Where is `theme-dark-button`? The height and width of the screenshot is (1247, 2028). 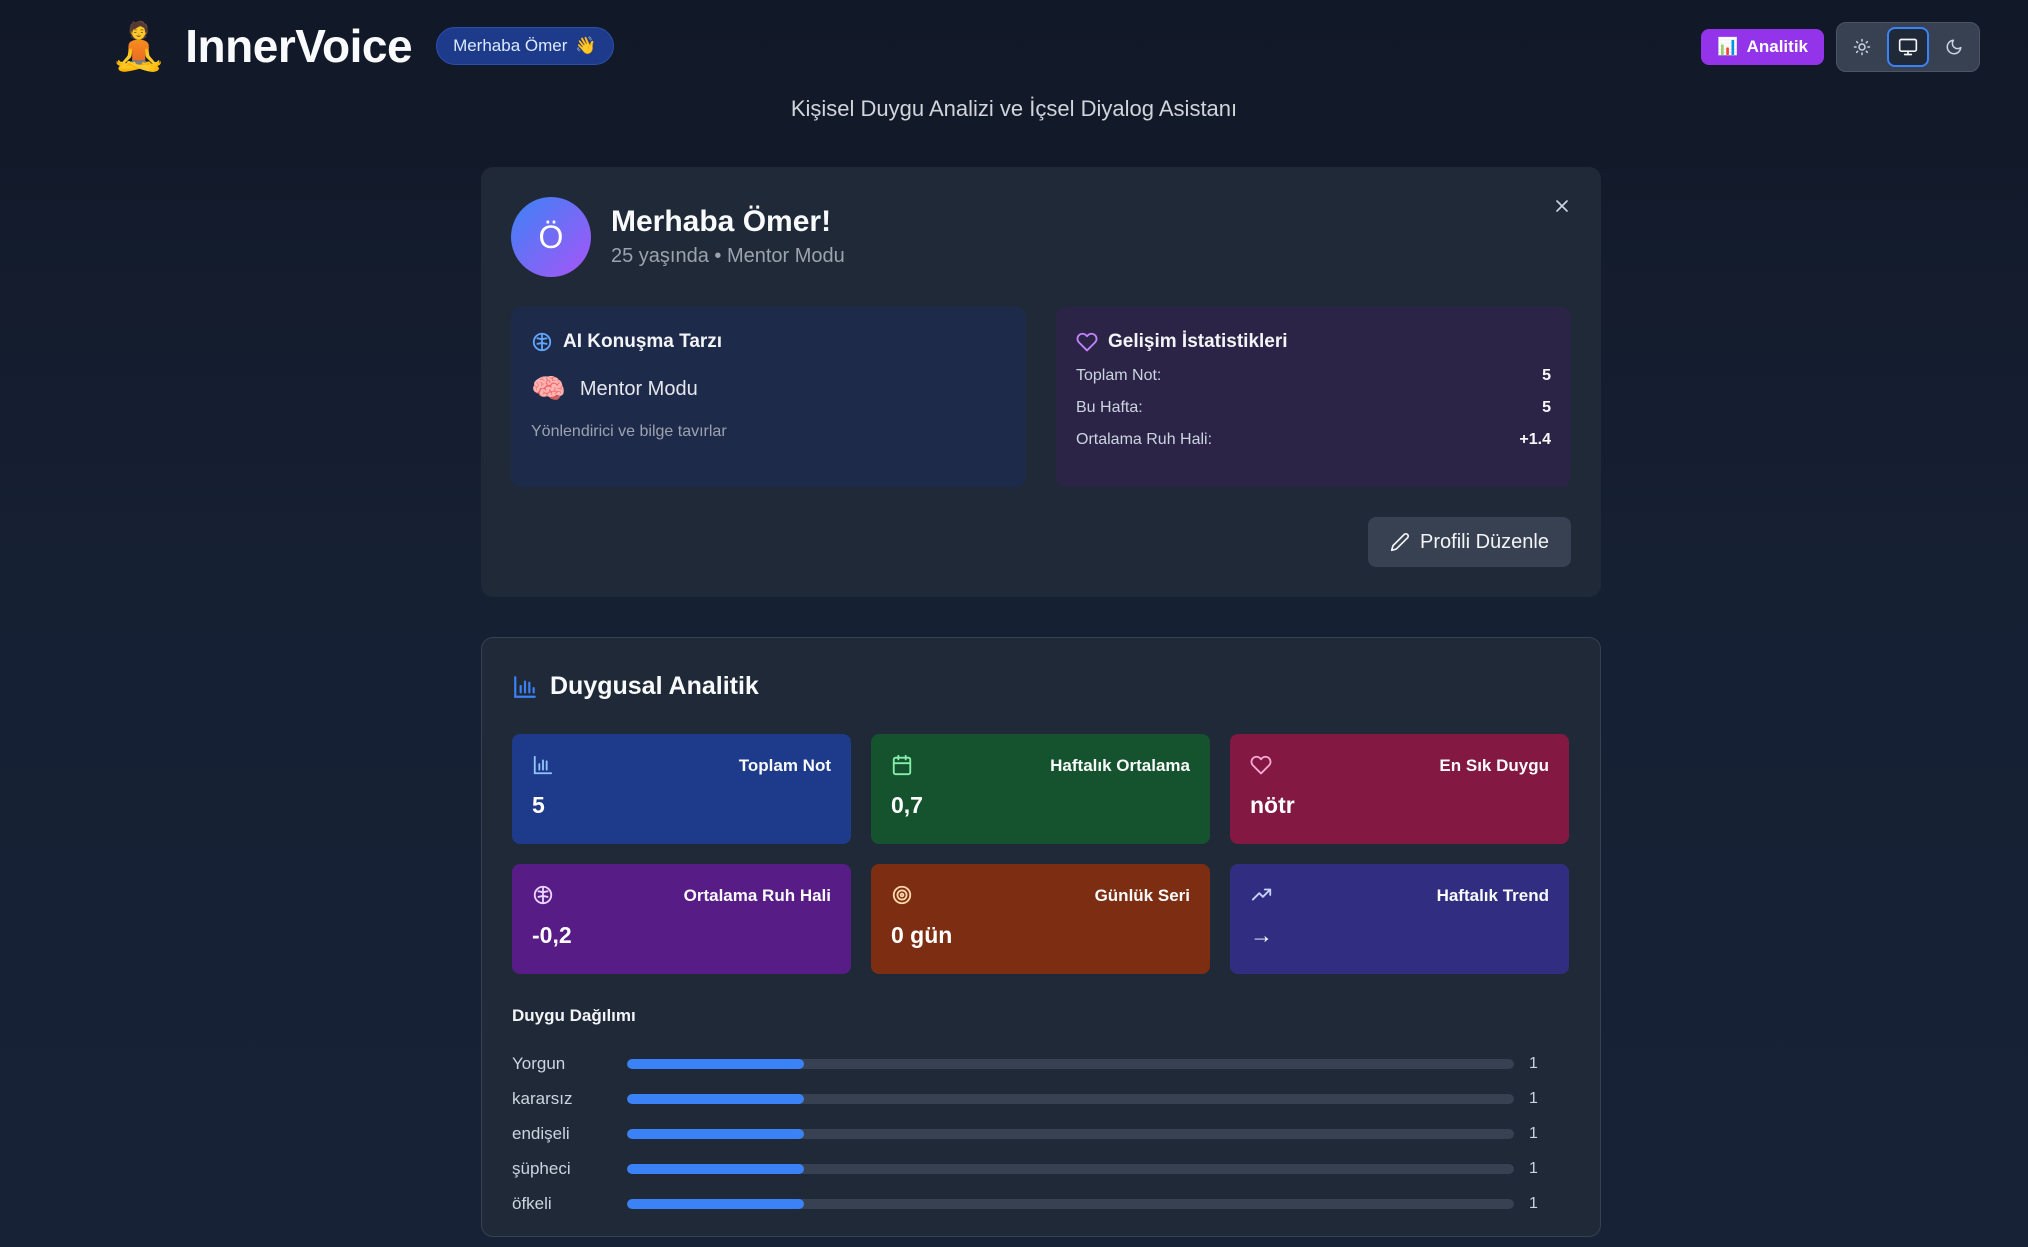
theme-dark-button is located at coordinates (1954, 47).